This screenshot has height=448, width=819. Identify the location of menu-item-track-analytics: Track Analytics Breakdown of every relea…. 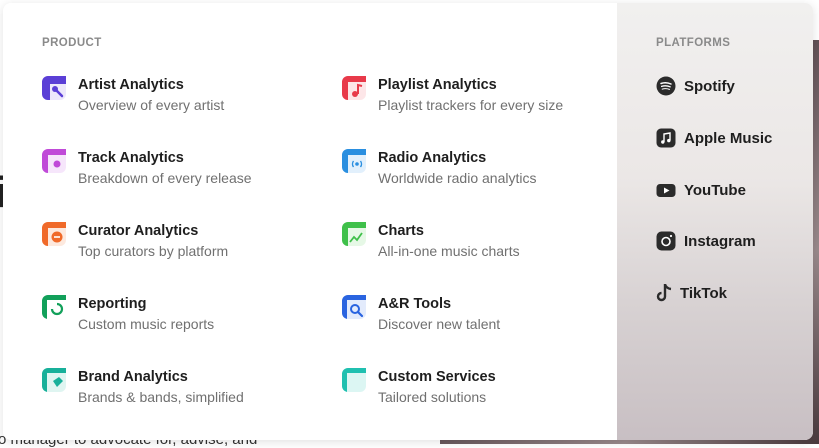
(172, 172).